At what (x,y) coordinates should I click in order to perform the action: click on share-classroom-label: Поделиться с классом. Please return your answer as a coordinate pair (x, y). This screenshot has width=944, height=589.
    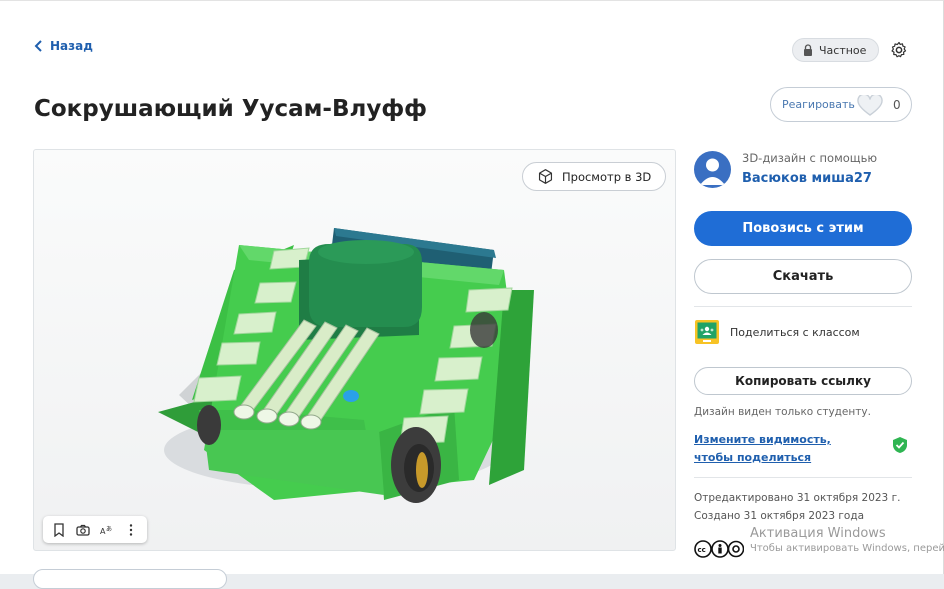
    Looking at the image, I should click on (795, 332).